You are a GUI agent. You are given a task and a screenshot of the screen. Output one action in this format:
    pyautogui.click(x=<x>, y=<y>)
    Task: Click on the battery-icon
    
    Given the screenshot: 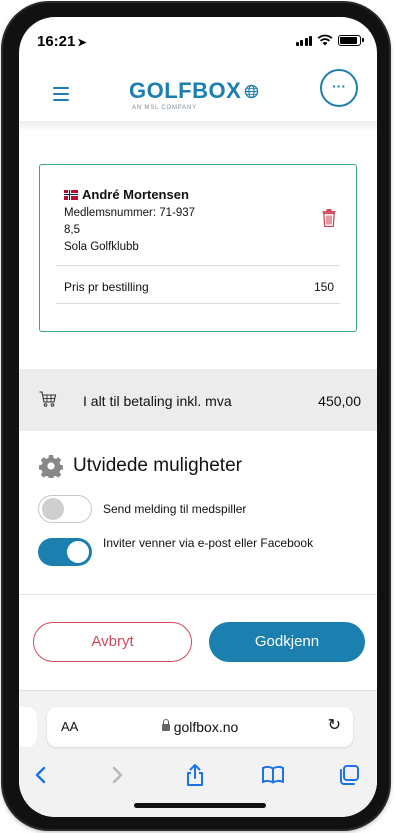 What is the action you would take?
    pyautogui.click(x=351, y=40)
    